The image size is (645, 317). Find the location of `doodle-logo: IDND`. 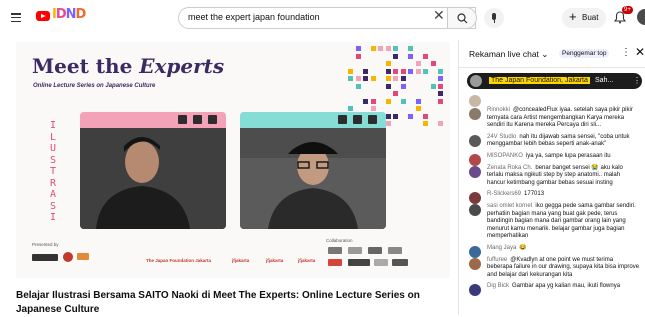

doodle-logo: IDND is located at coordinates (69, 14).